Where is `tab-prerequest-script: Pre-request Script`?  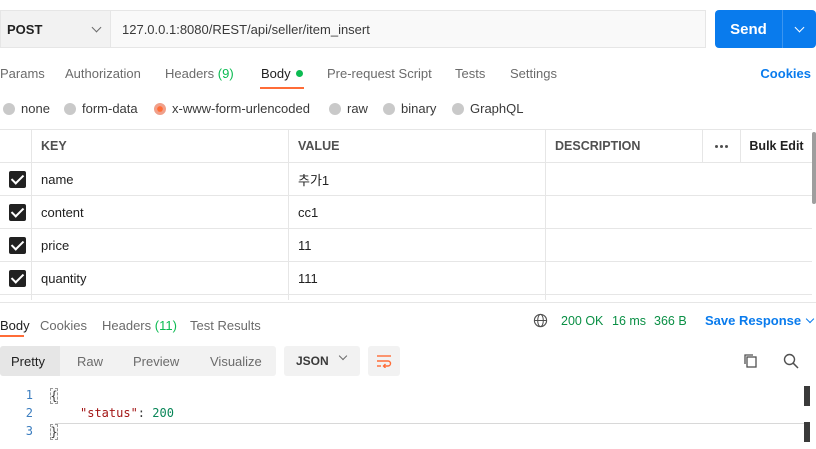
tab-prerequest-script: Pre-request Script is located at coordinates (379, 73).